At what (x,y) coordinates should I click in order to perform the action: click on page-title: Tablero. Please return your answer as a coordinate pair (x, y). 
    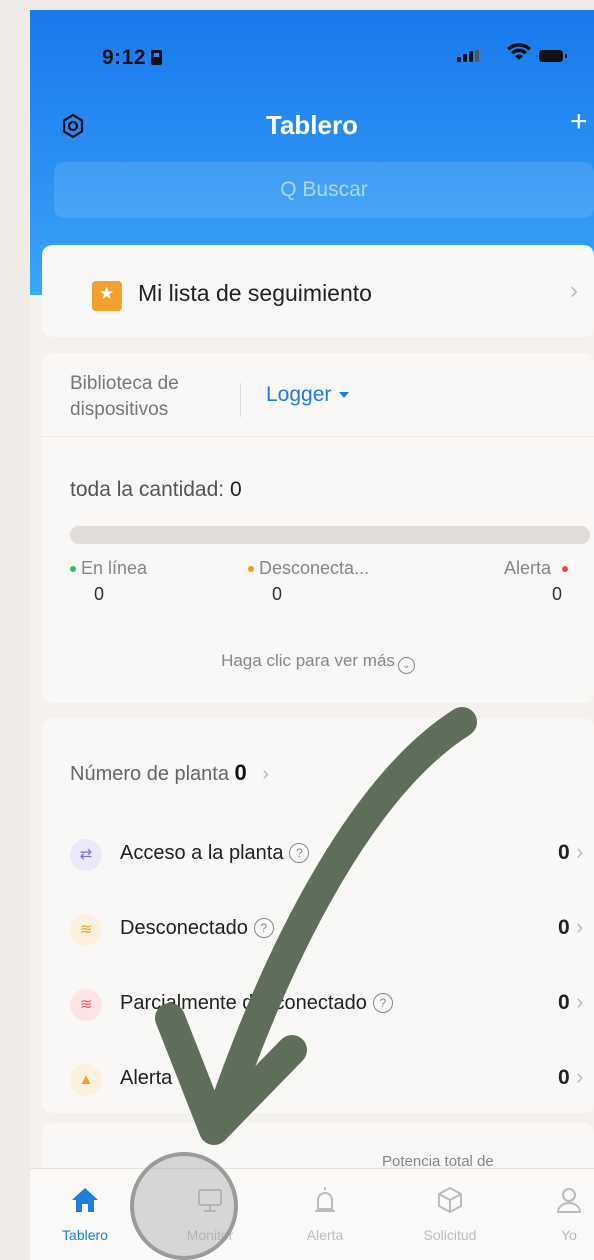
    Looking at the image, I should click on (312, 125).